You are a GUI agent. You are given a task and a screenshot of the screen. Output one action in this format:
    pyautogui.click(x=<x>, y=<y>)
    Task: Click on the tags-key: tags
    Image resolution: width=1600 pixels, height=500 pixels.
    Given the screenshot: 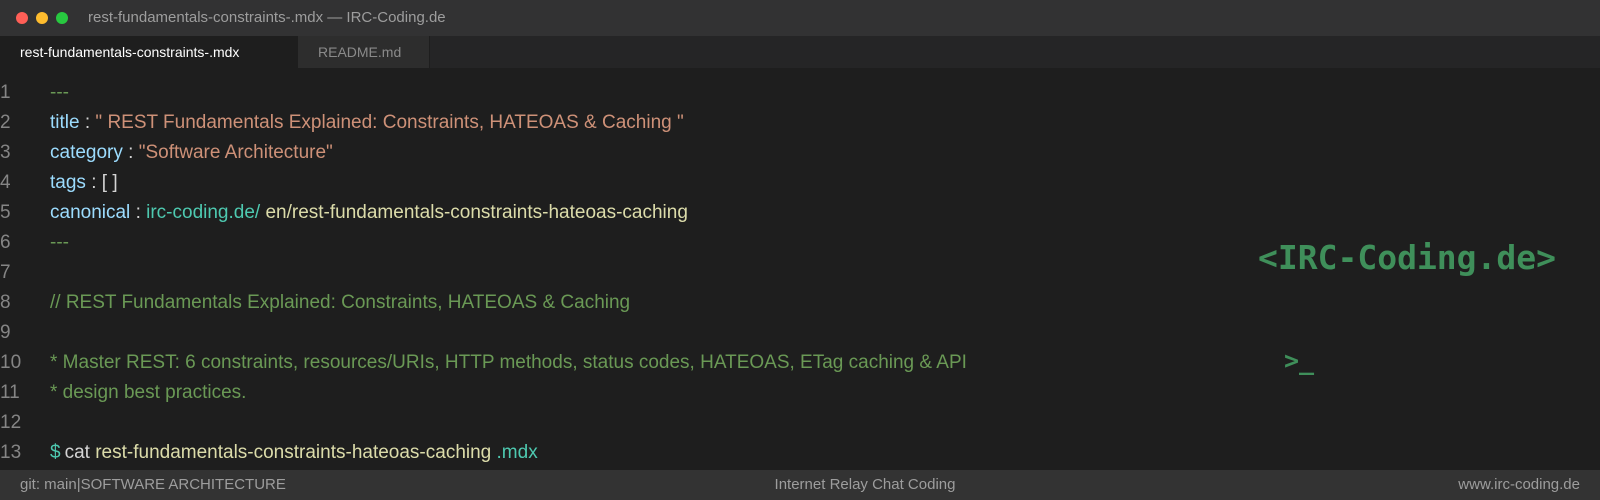 What is the action you would take?
    pyautogui.click(x=68, y=182)
    